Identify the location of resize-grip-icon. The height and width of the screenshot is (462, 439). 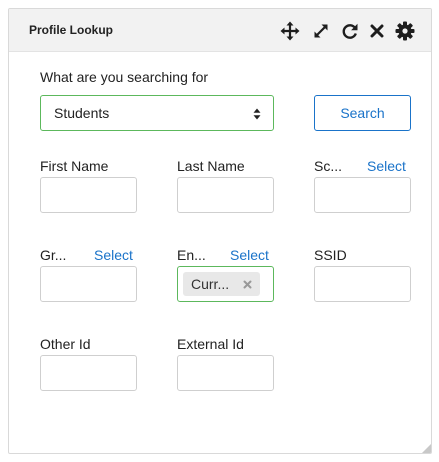
(425, 447).